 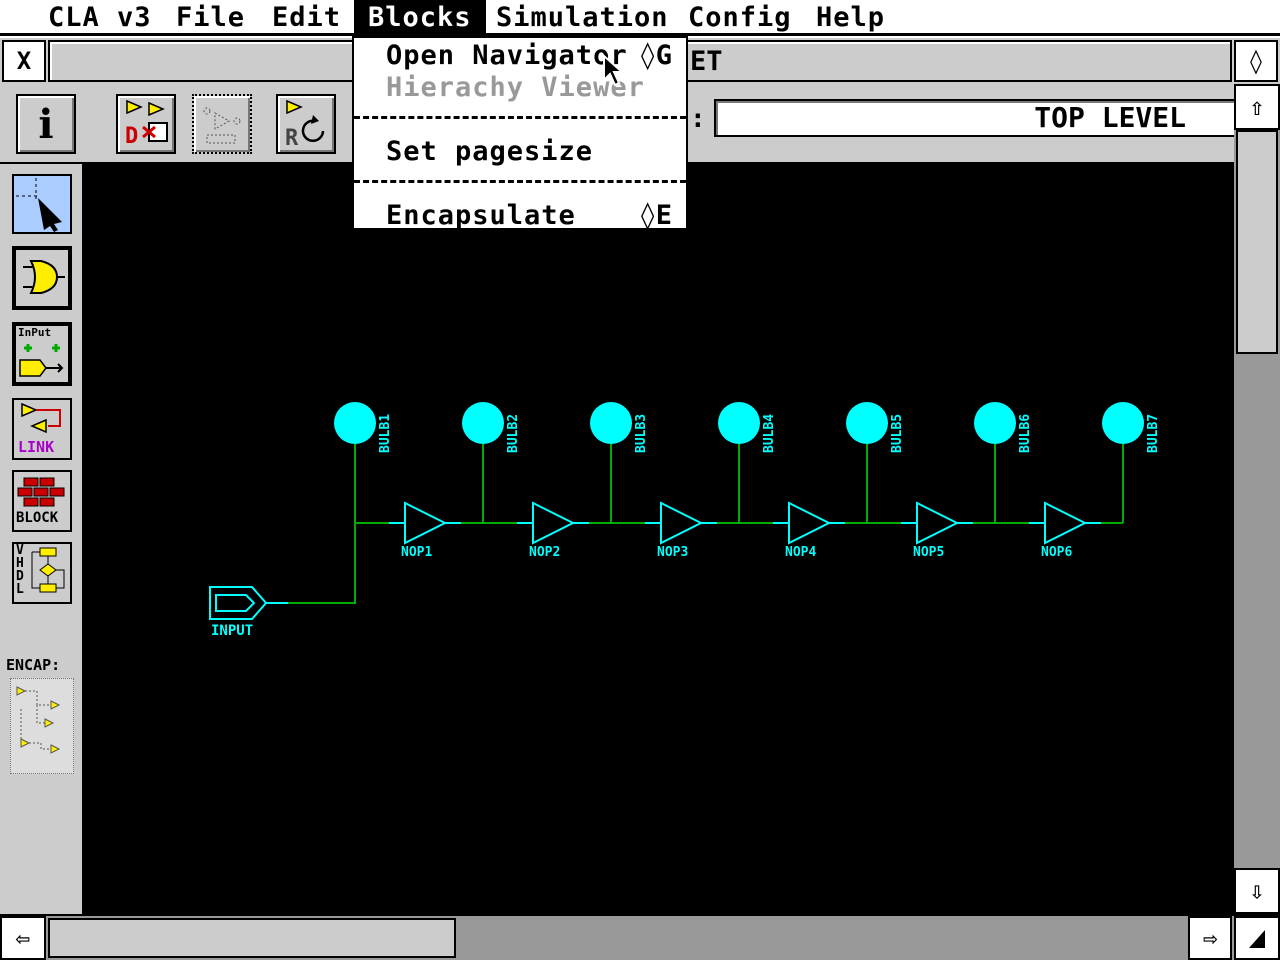 I want to click on vhdl-tool-button: VHDL, so click(x=42, y=573).